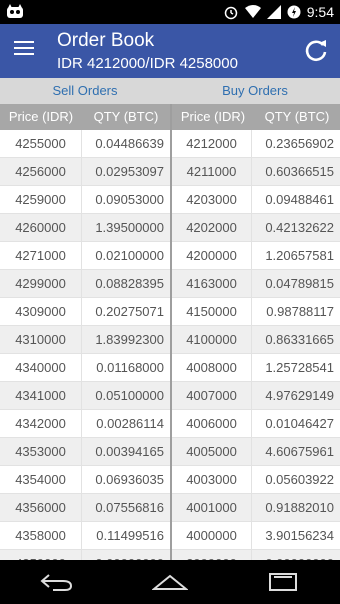 The height and width of the screenshot is (604, 340). I want to click on table-row: 43590000.00000000, so click(85, 555).